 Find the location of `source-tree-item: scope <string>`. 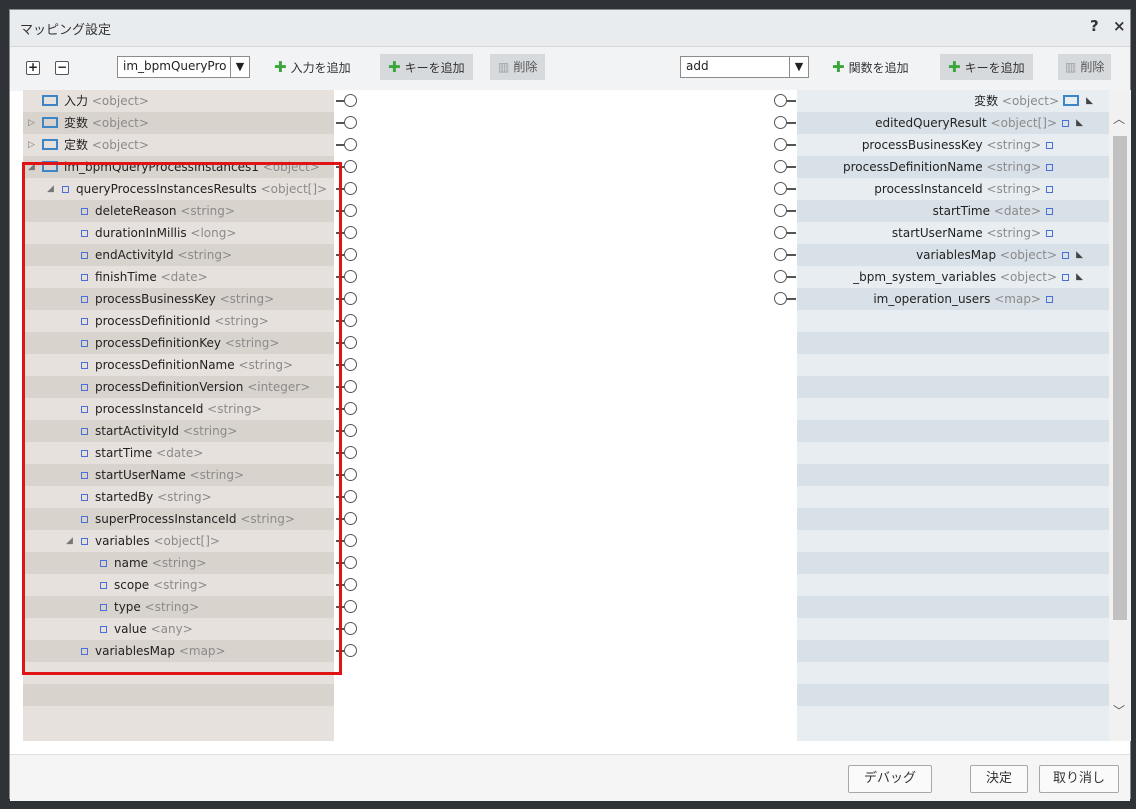

source-tree-item: scope <string> is located at coordinates (178, 585).